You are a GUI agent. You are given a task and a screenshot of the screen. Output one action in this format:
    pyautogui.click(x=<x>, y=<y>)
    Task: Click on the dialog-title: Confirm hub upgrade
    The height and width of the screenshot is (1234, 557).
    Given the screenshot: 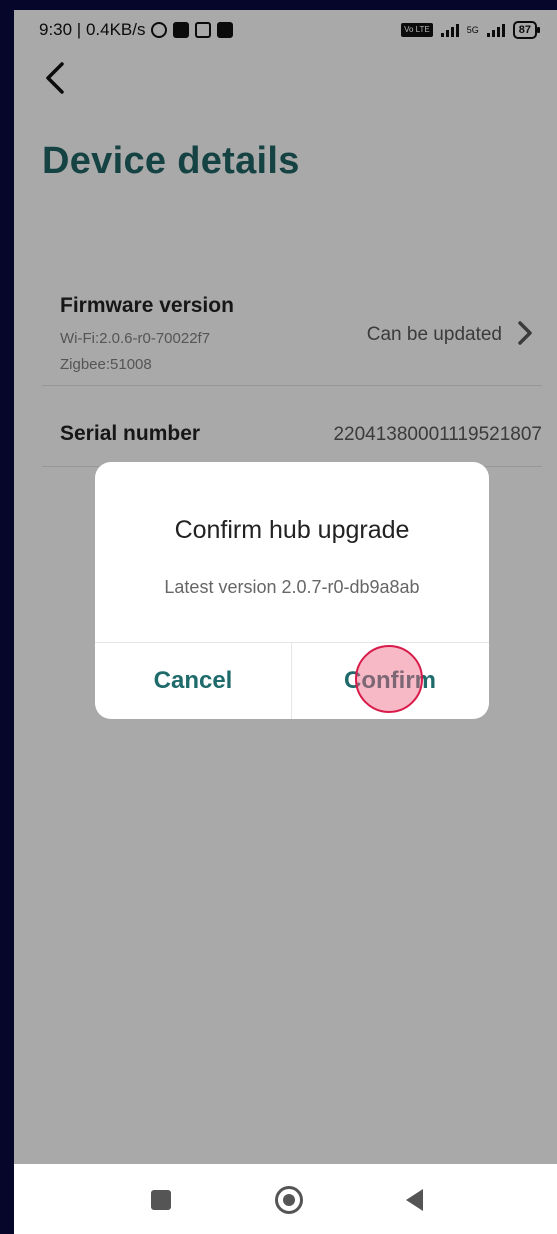 What is the action you would take?
    pyautogui.click(x=292, y=530)
    